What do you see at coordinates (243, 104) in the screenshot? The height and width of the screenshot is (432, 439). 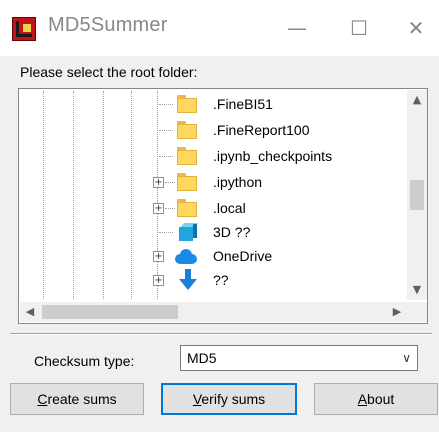 I see `tree-node-label: .FineBI51` at bounding box center [243, 104].